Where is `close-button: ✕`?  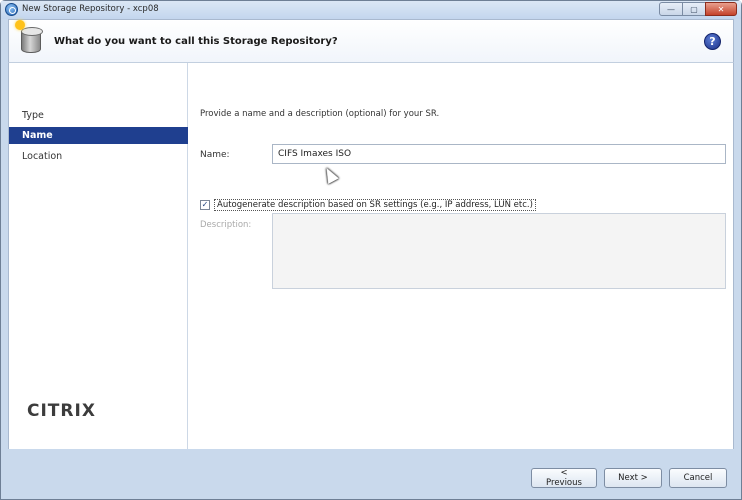 close-button: ✕ is located at coordinates (721, 9).